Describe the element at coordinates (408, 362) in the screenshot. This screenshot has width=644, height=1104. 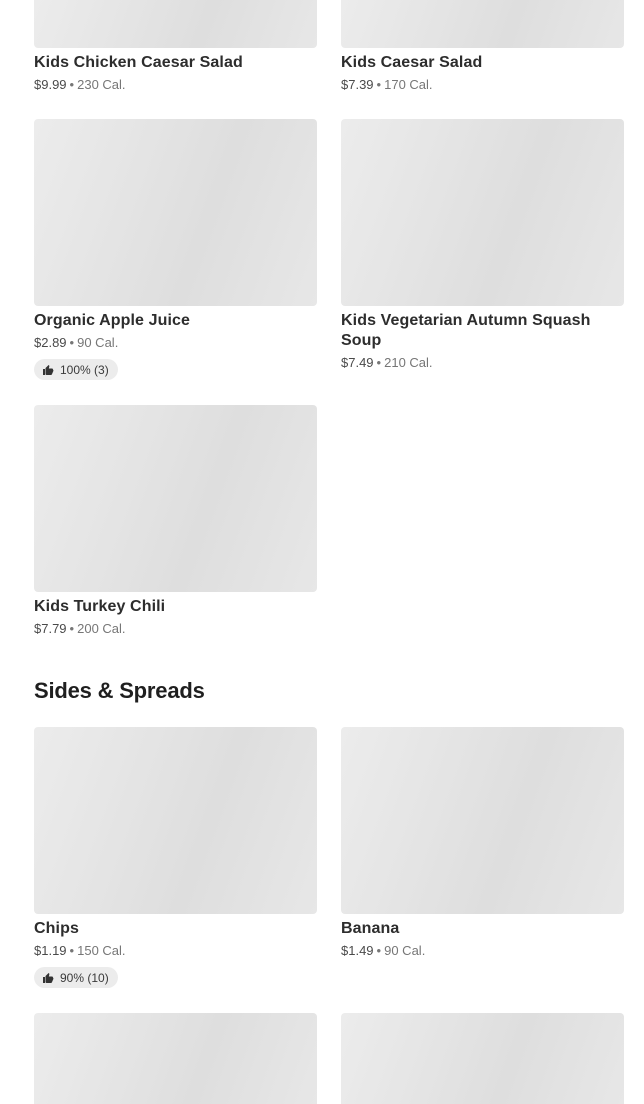
I see `item-calories: 210 Cal.` at that location.